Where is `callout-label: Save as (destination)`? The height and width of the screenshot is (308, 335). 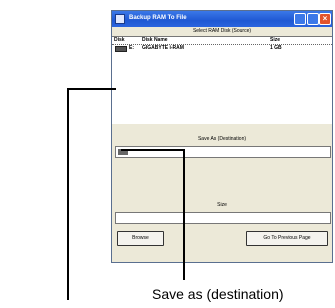 callout-label: Save as (destination) is located at coordinates (218, 294).